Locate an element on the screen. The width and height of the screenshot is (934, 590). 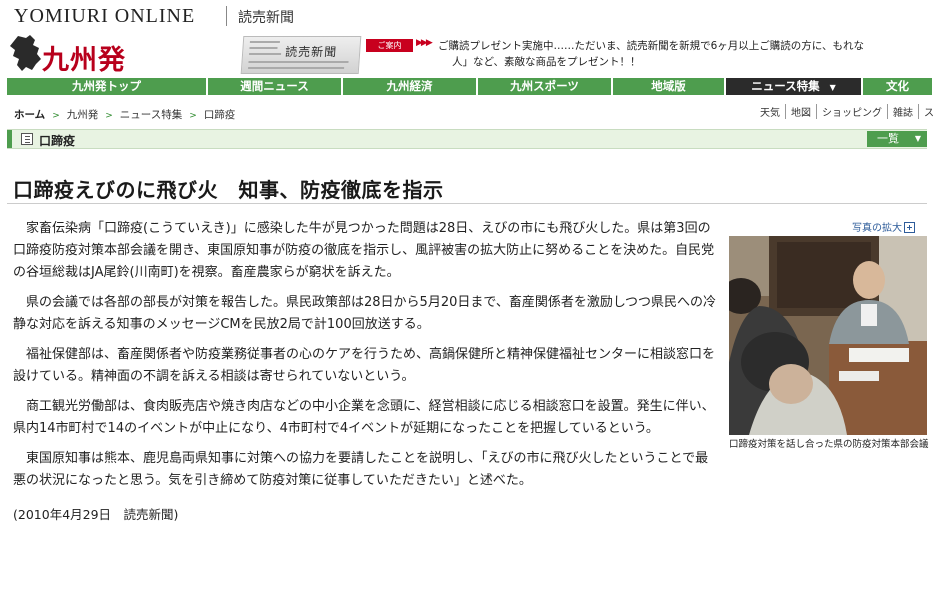
nav-item-label: 九州スポーツ is located at coordinates (544, 86).